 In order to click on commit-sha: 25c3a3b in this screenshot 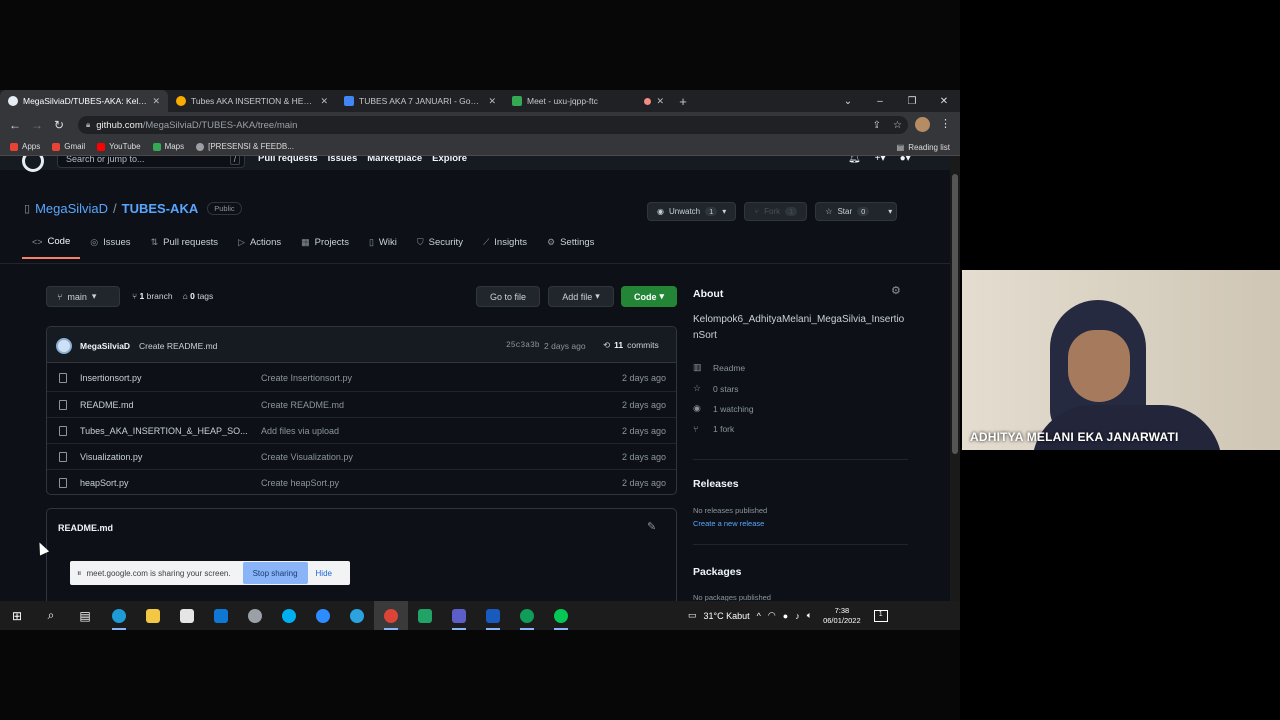, I will do `click(523, 345)`.